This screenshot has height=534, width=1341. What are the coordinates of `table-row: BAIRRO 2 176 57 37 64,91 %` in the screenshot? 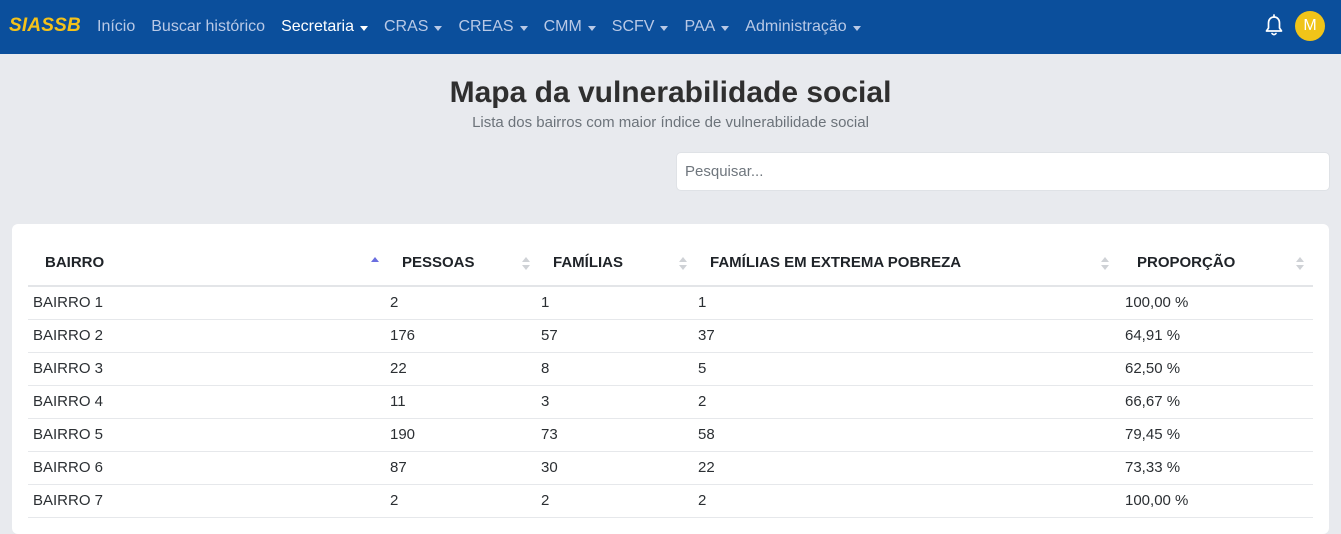 It's located at (670, 336).